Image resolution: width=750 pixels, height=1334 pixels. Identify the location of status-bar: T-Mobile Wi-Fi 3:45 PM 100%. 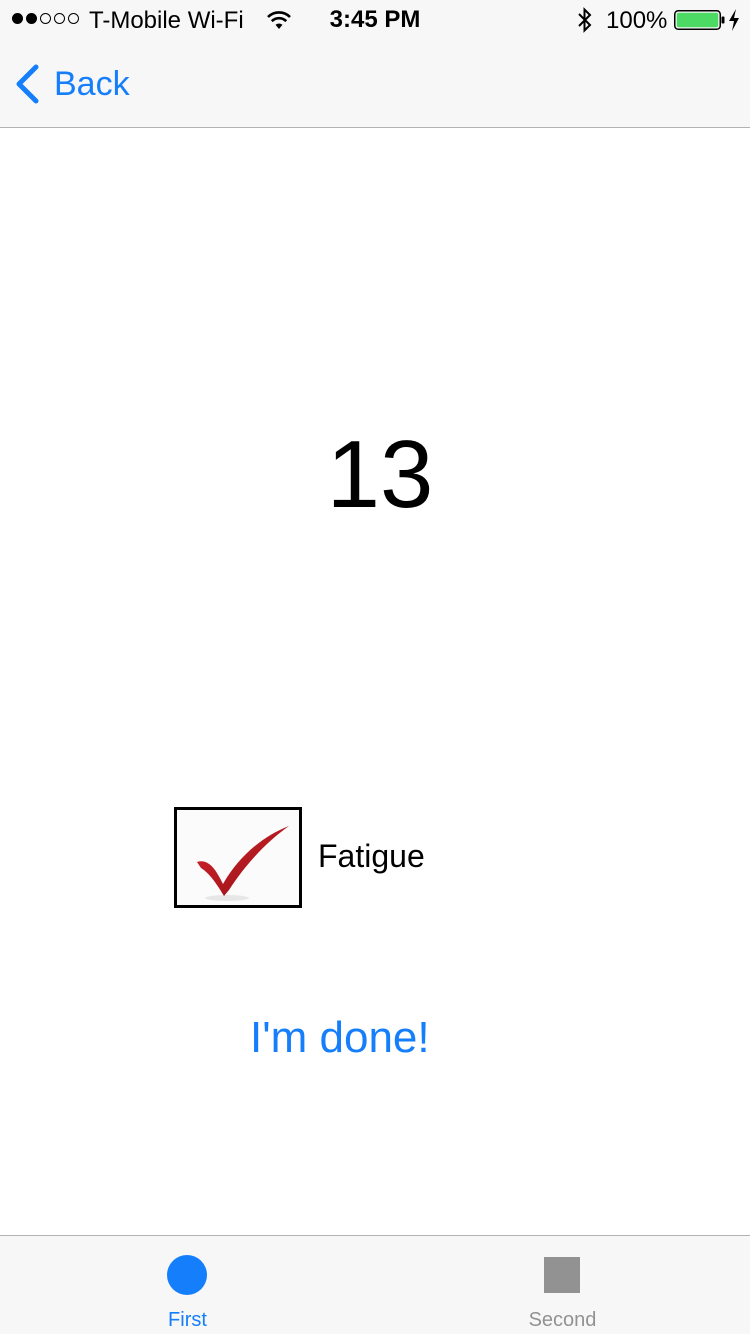
(375, 20).